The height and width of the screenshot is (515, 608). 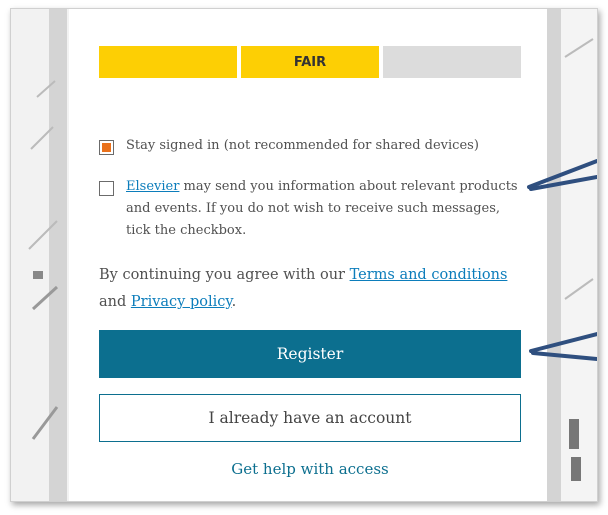 What do you see at coordinates (43, 260) in the screenshot?
I see `left-decoration` at bounding box center [43, 260].